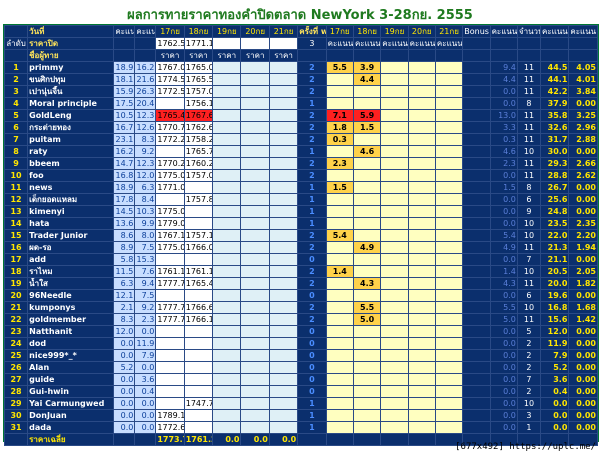  What do you see at coordinates (339, 31) in the screenshot?
I see `header-score-day-0: 17กย` at bounding box center [339, 31].